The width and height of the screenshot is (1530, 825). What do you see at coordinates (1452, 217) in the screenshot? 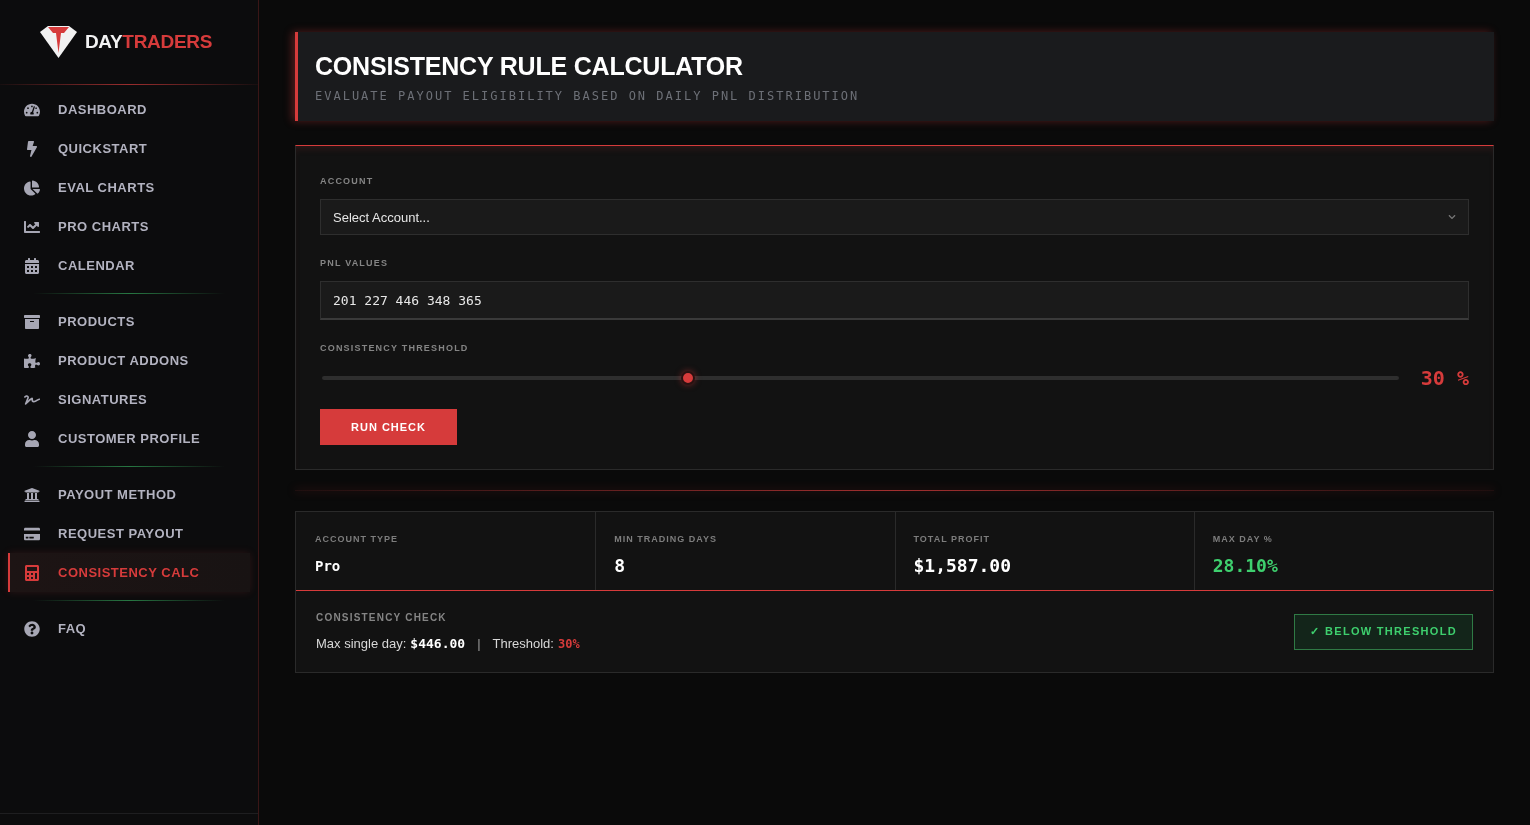
I see `chevron-down-icon` at bounding box center [1452, 217].